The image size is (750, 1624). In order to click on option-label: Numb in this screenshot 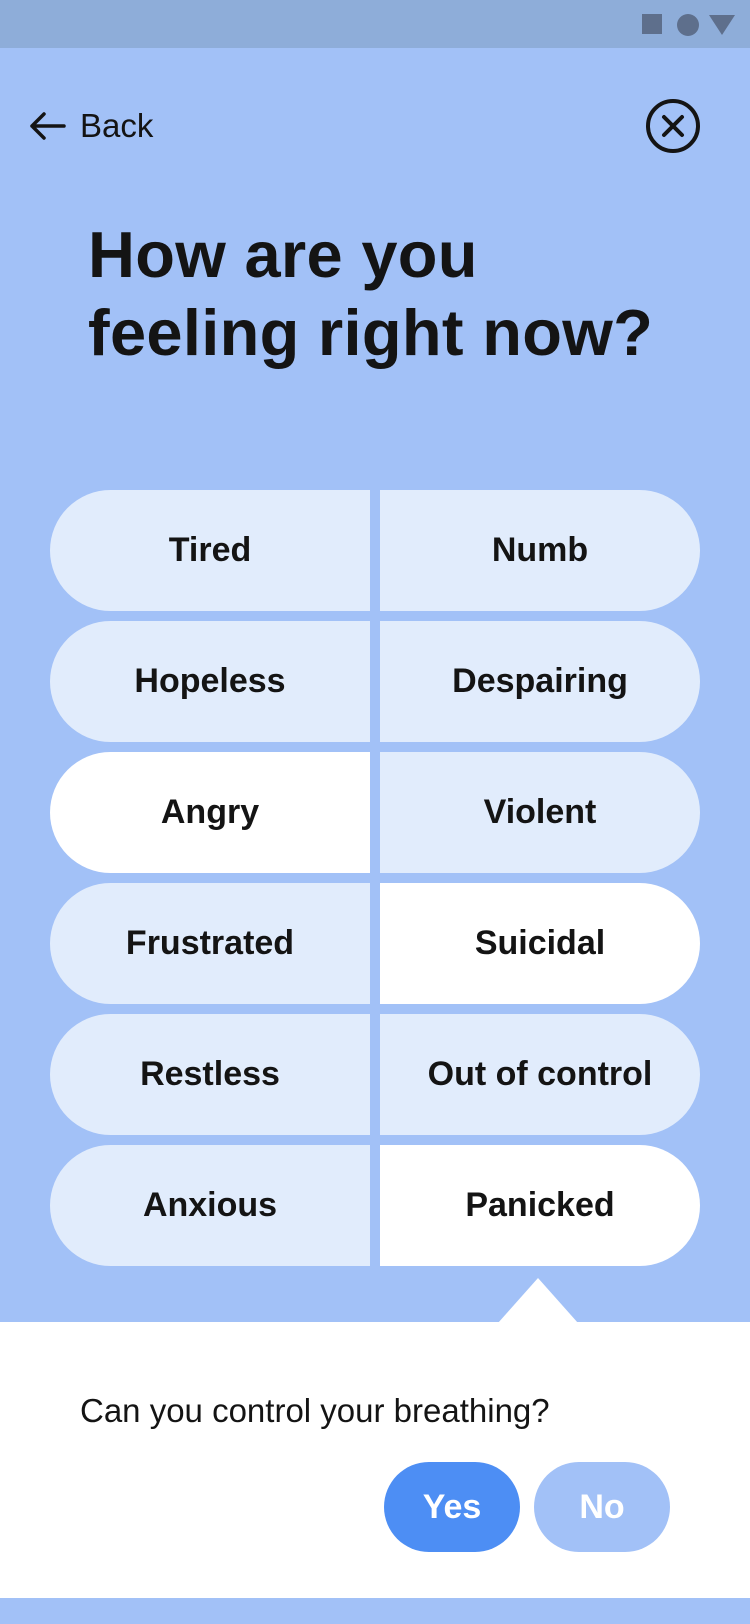, I will do `click(540, 550)`.